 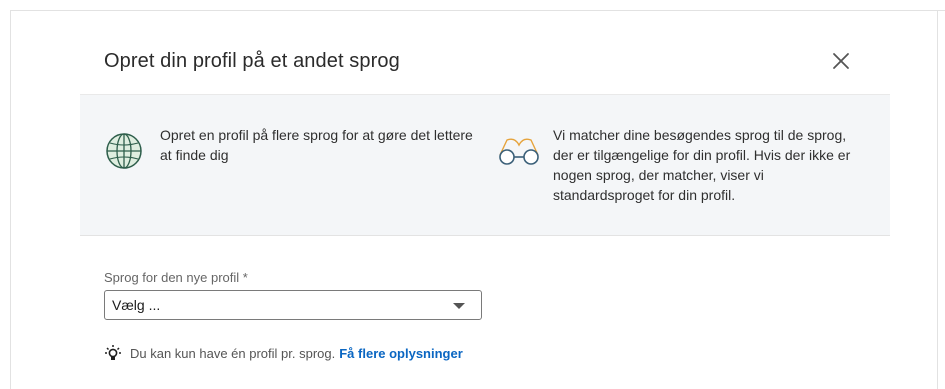 What do you see at coordinates (233, 353) in the screenshot?
I see `tip-text: Du kan kun have én profil pr. sprog.` at bounding box center [233, 353].